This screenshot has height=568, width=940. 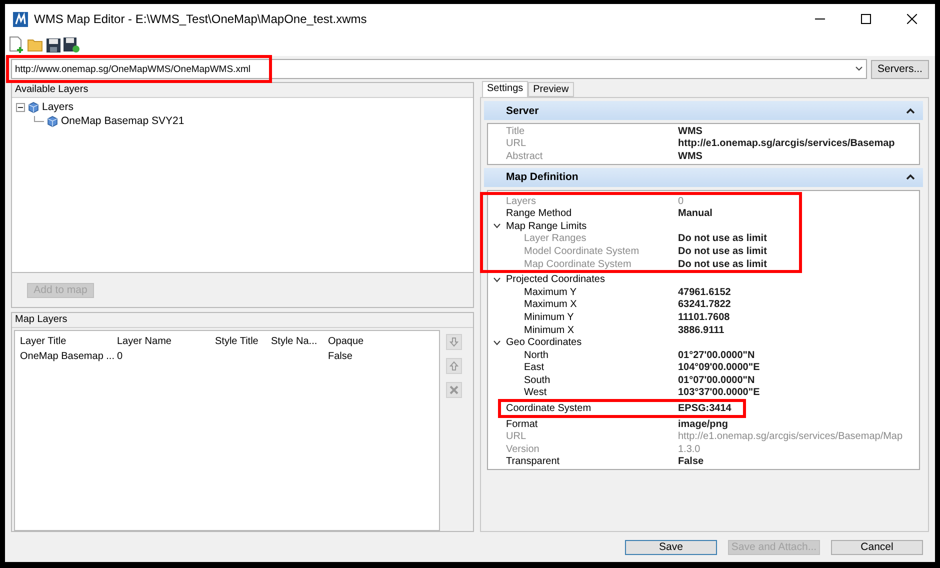 What do you see at coordinates (556, 280) in the screenshot?
I see `property-label: Projected Coordinates` at bounding box center [556, 280].